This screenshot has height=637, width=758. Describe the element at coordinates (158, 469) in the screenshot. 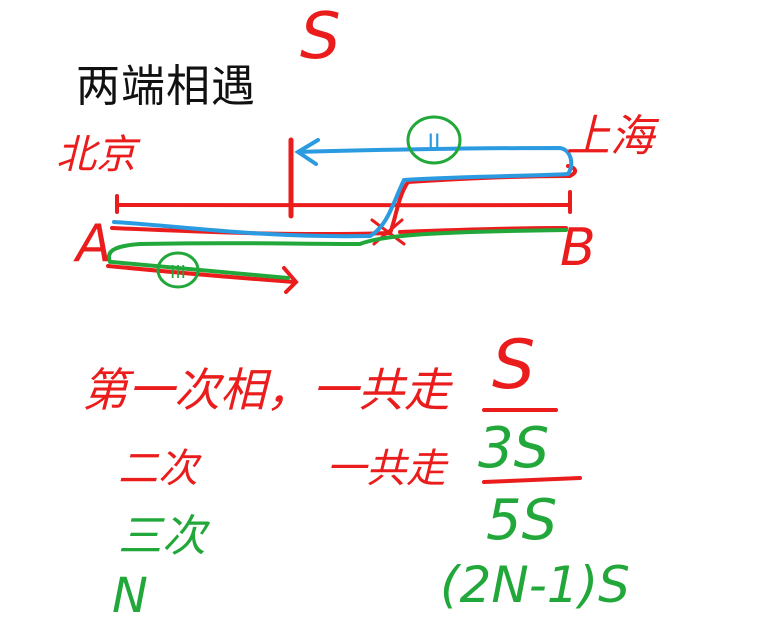

I see `line-2-label: 二次` at that location.